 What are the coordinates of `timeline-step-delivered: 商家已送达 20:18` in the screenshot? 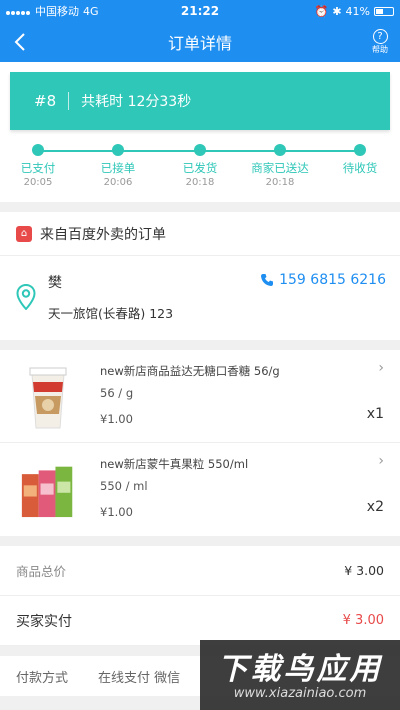 It's located at (280, 166).